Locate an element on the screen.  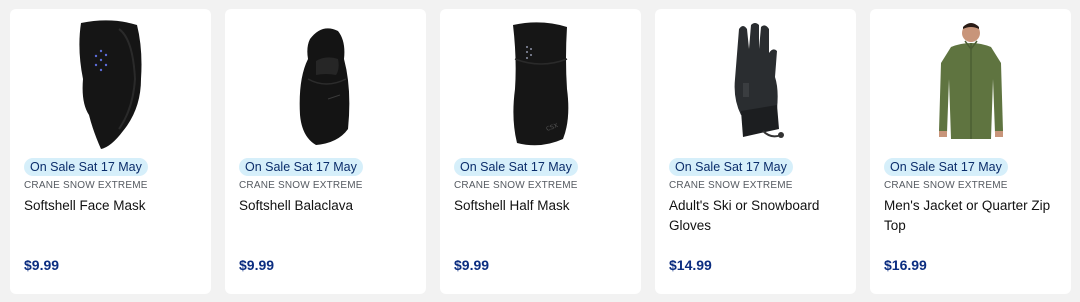
gloves-image is located at coordinates (755, 84).